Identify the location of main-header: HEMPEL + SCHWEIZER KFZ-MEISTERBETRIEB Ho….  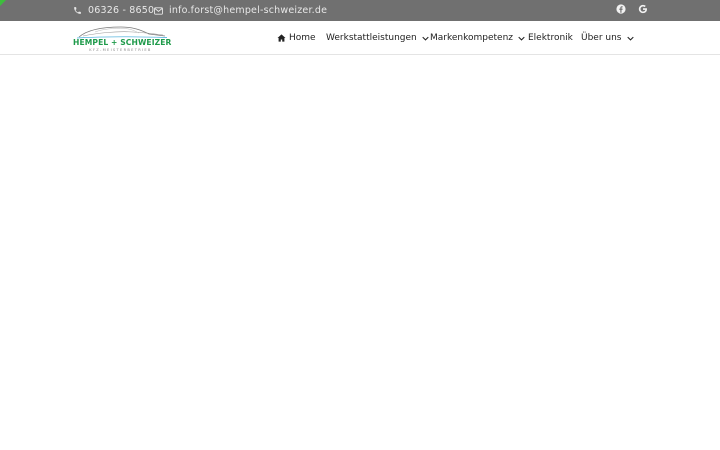
(360, 38).